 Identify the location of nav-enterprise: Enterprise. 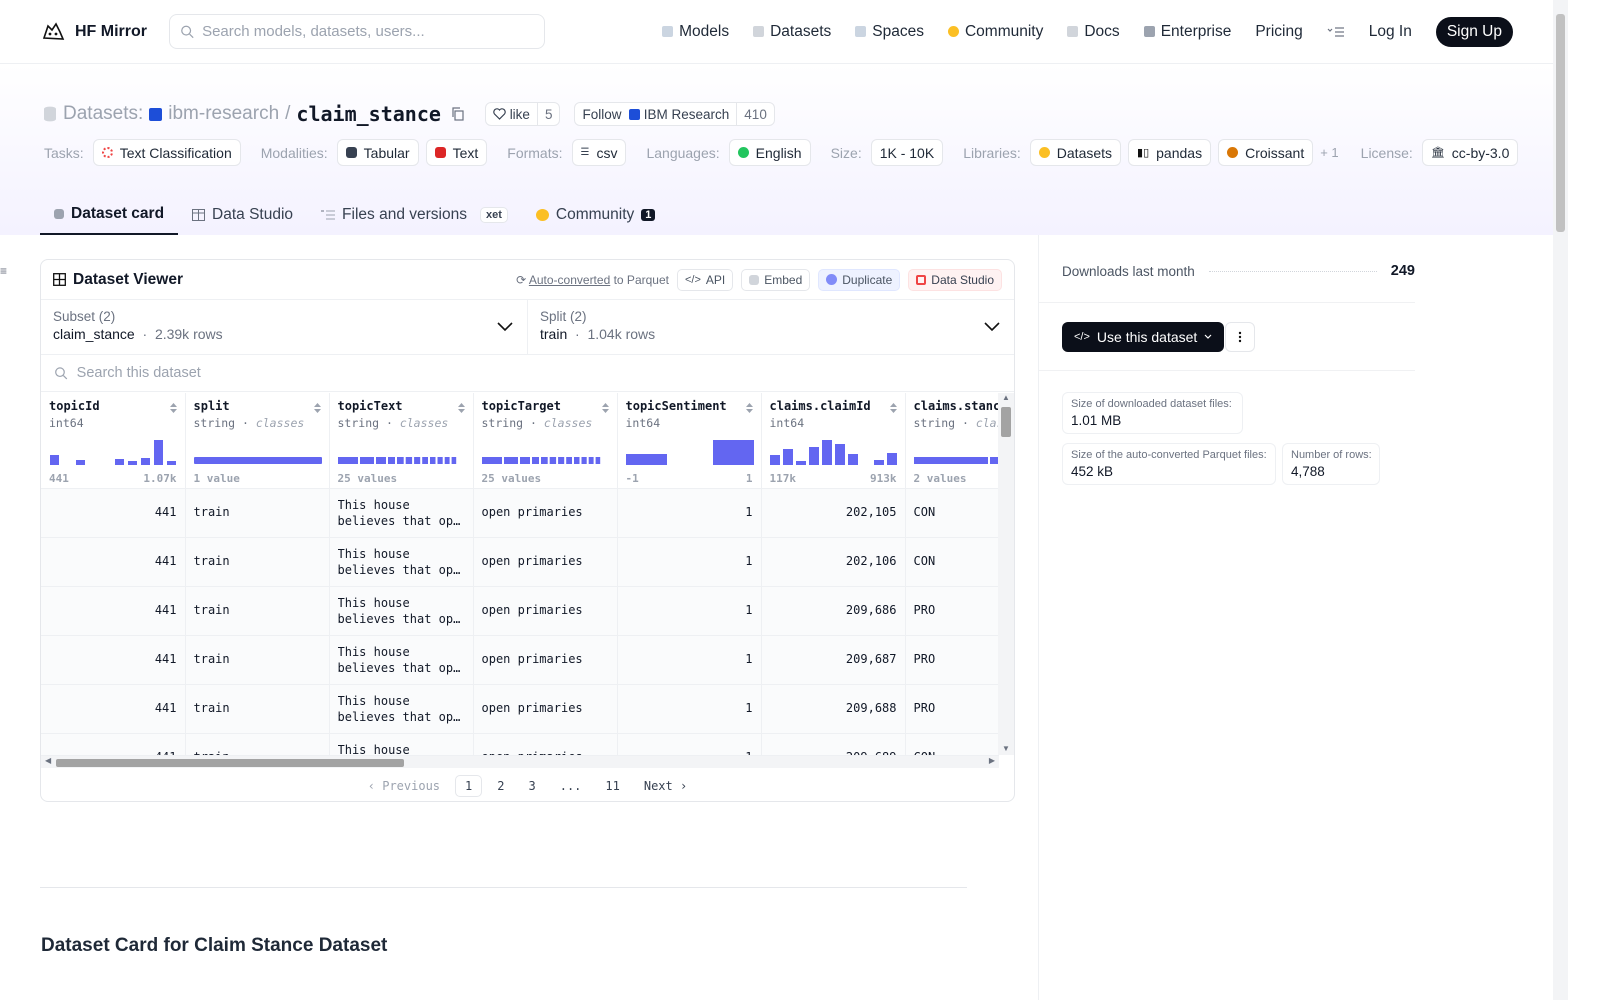
(1187, 32).